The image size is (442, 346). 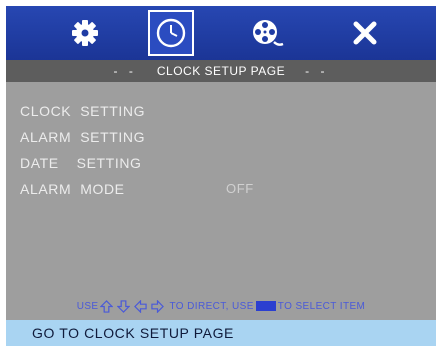 I want to click on menu-item-alarm-setting: ALARM SETTING, so click(x=220, y=137).